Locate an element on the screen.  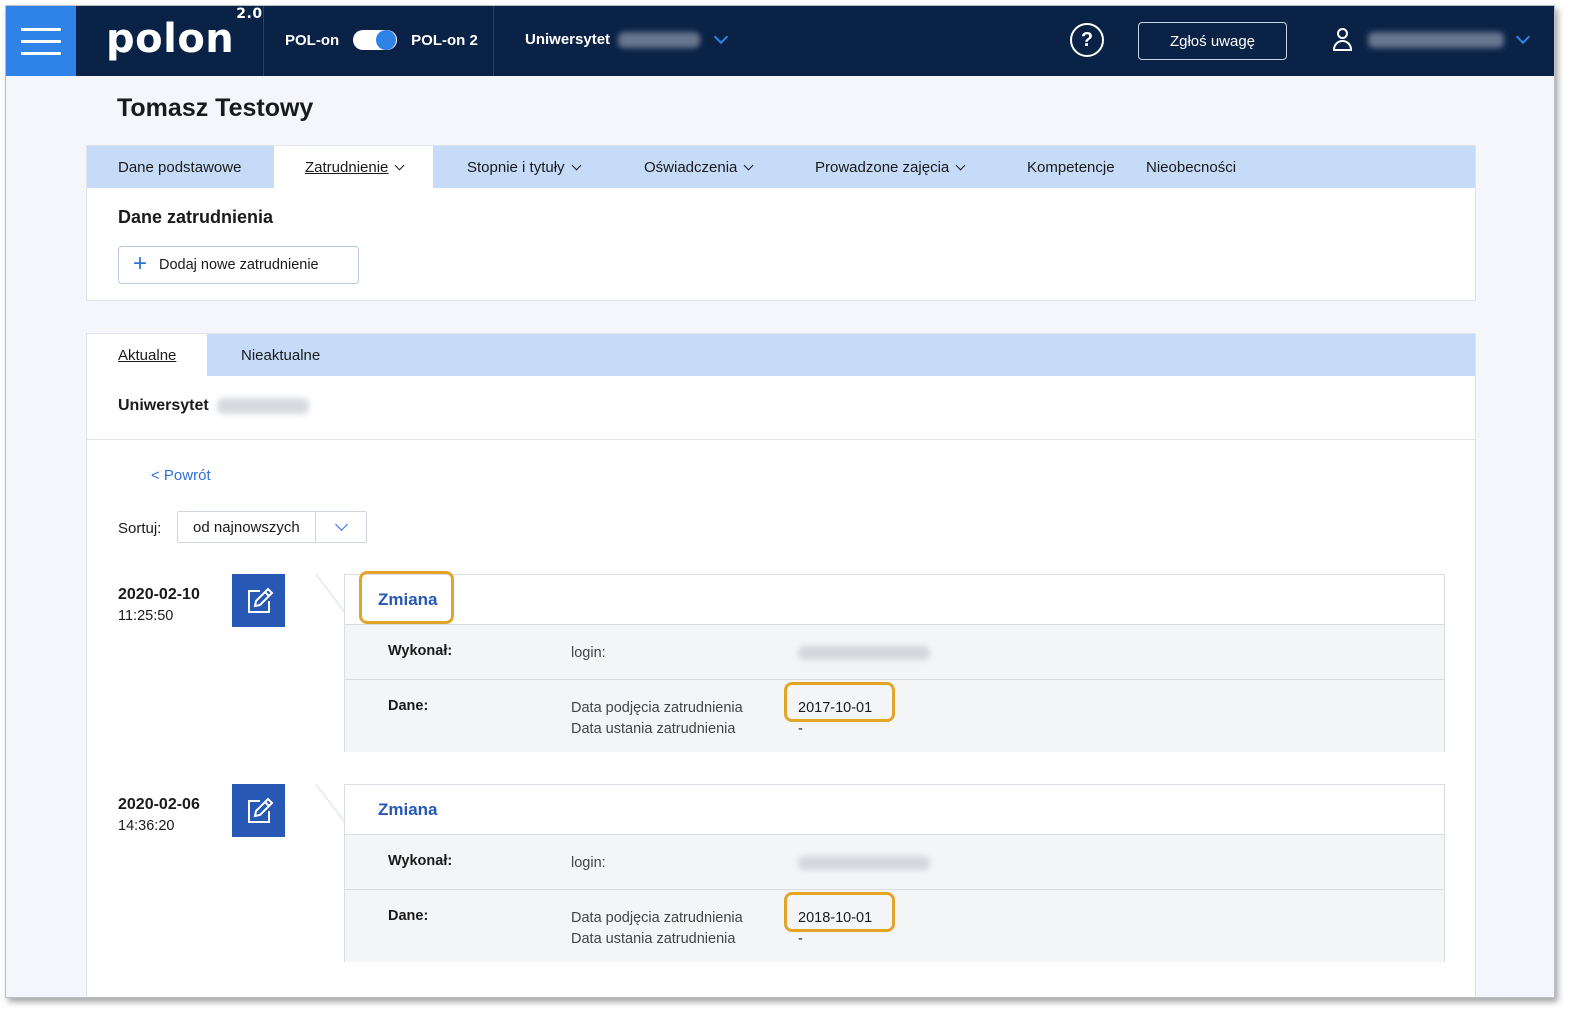
system-switch: POL-on POL-on 2 is located at coordinates (381, 40).